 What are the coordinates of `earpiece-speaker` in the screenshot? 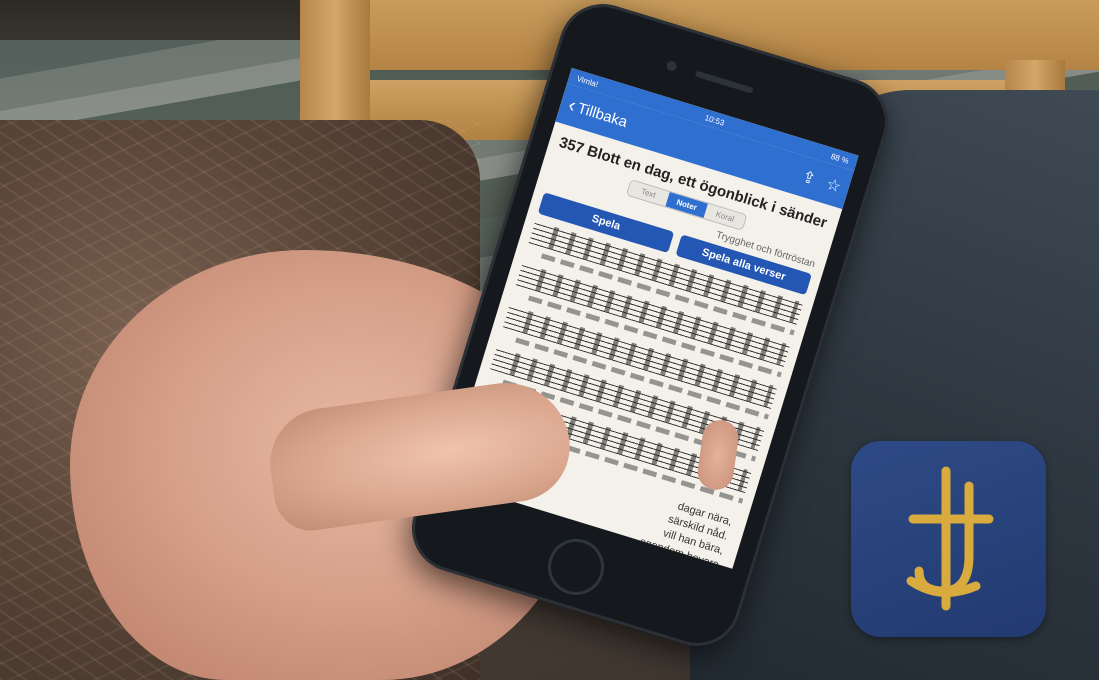 It's located at (724, 82).